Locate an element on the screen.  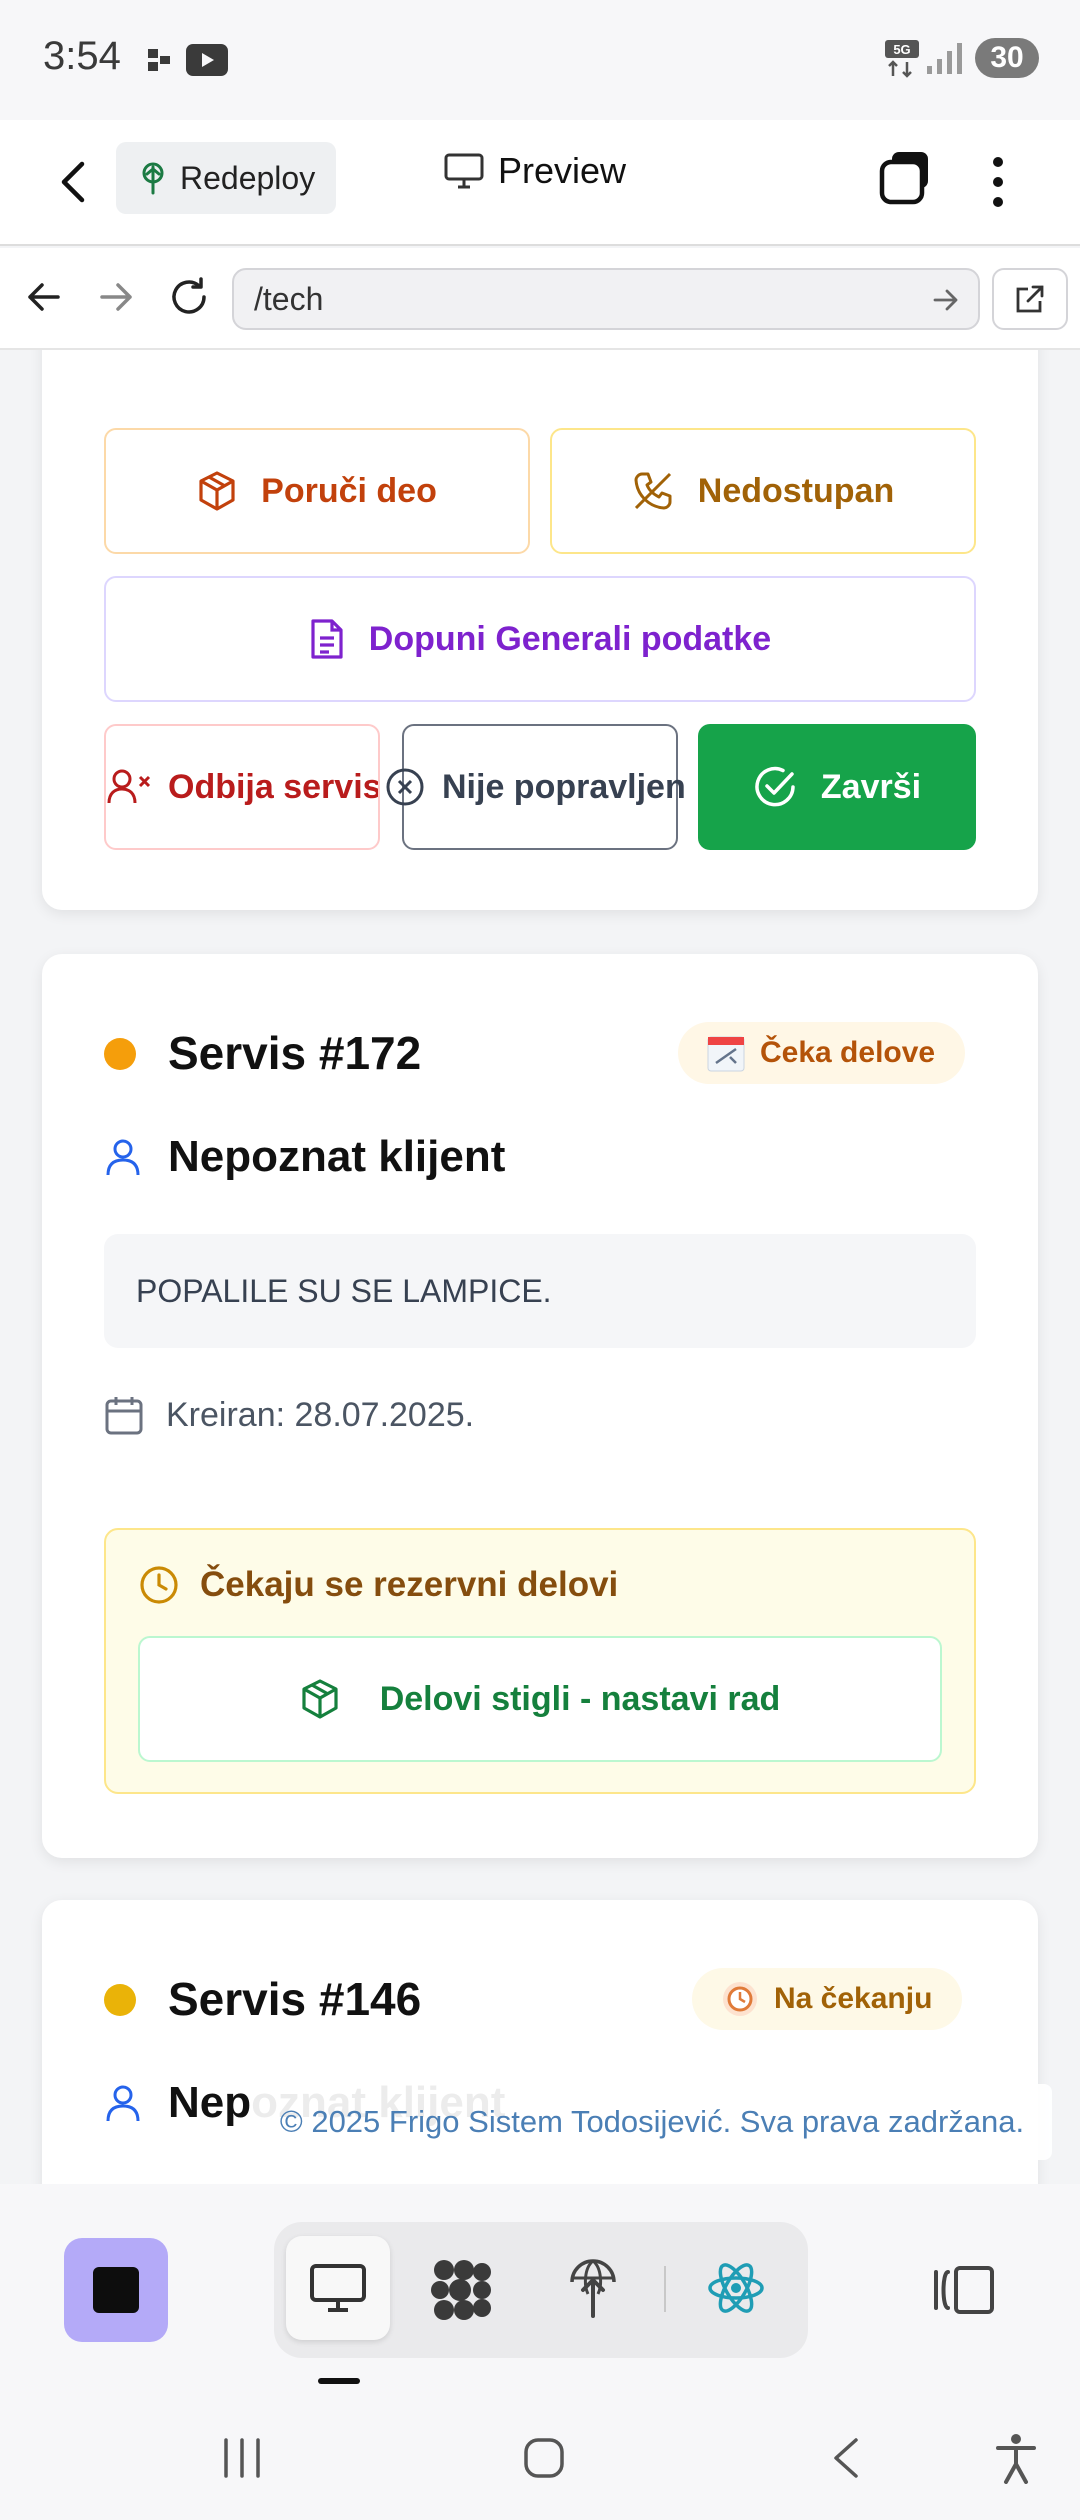
client-name: Nepoznat klijent is located at coordinates (304, 1157).